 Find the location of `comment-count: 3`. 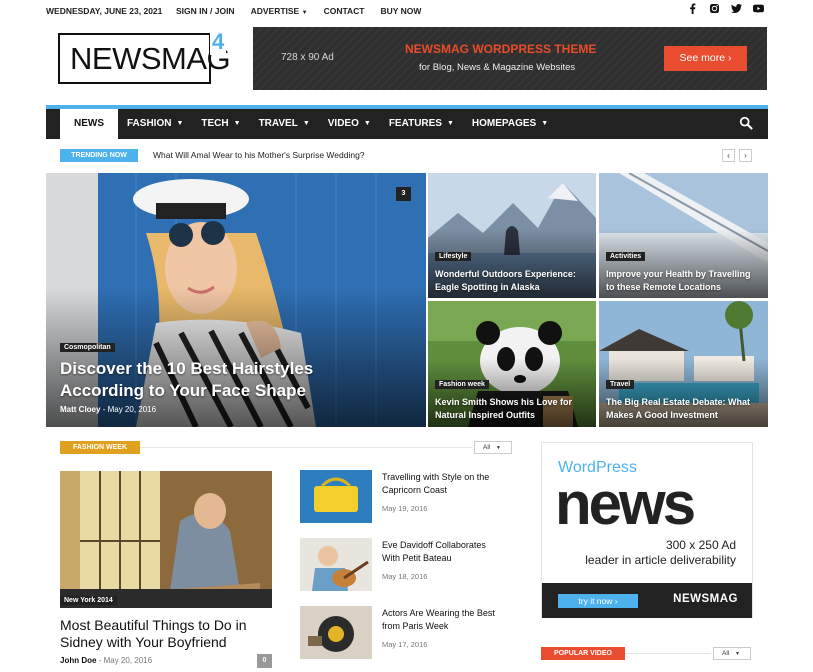

comment-count: 3 is located at coordinates (403, 194).